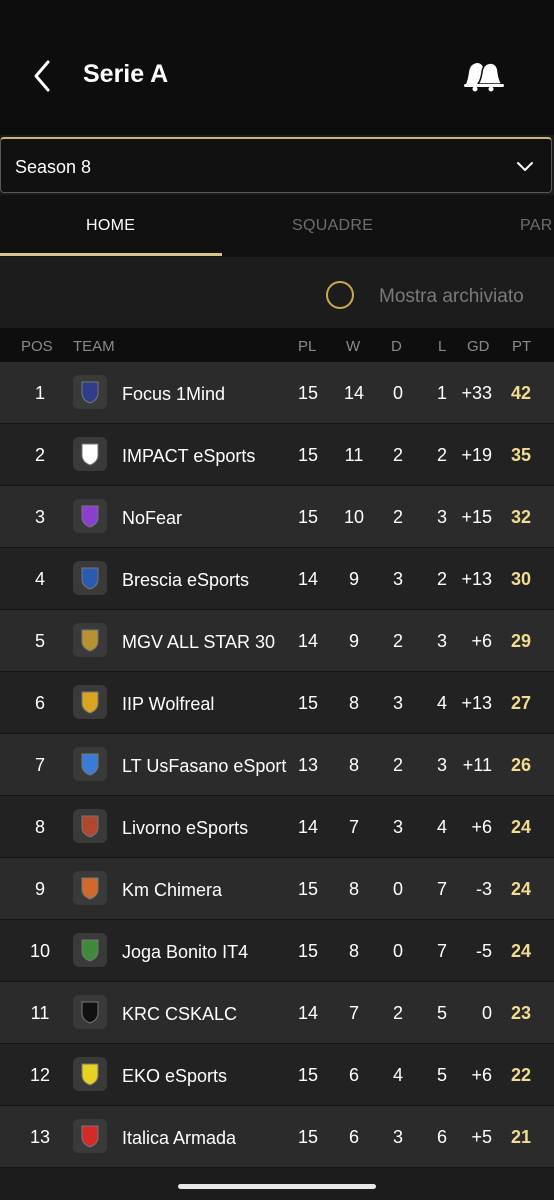 The image size is (554, 1200). What do you see at coordinates (396, 346) in the screenshot?
I see `col-d: D` at bounding box center [396, 346].